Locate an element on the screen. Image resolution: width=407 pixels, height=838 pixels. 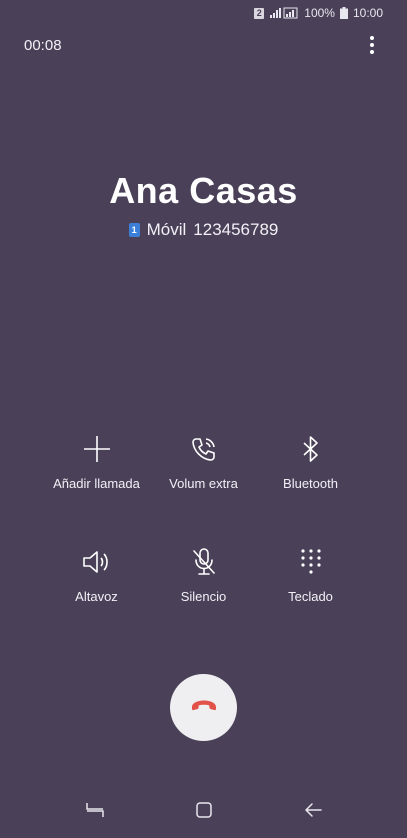
keypad-label: Teclado is located at coordinates (310, 596).